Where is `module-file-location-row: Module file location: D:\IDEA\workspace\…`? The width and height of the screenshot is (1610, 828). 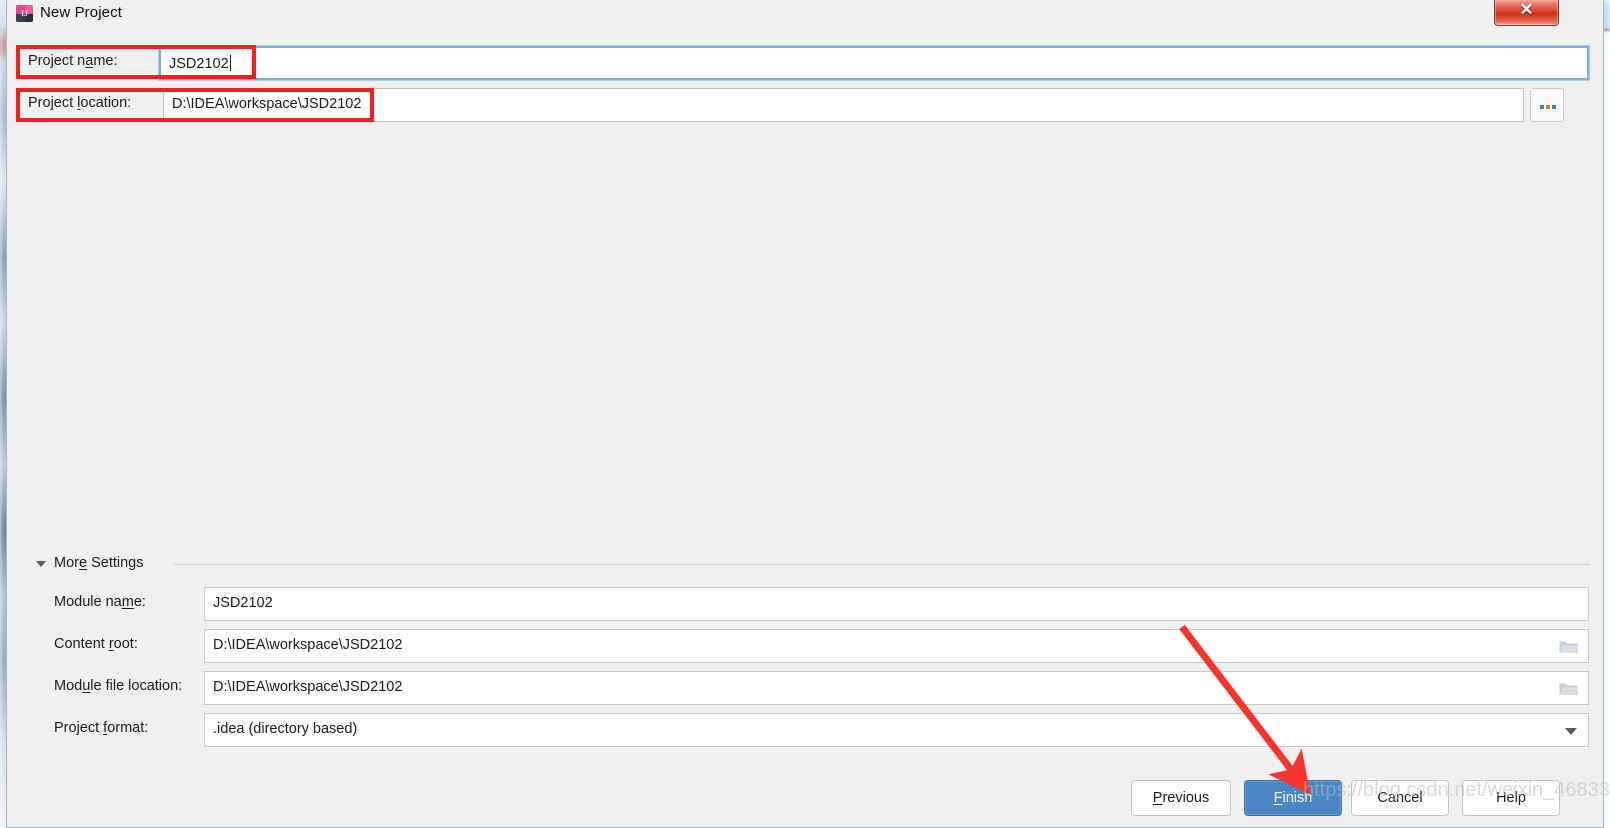
module-file-location-row: Module file location: D:\IDEA\workspace\… is located at coordinates (806, 688).